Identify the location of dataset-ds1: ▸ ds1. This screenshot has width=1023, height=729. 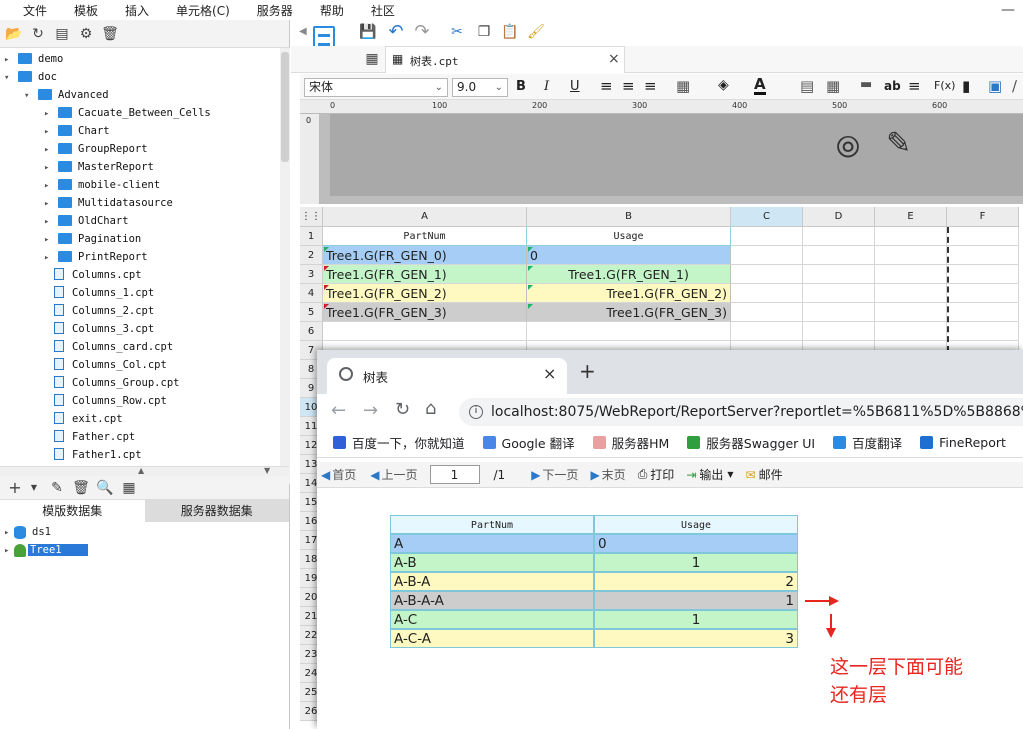
(27, 532).